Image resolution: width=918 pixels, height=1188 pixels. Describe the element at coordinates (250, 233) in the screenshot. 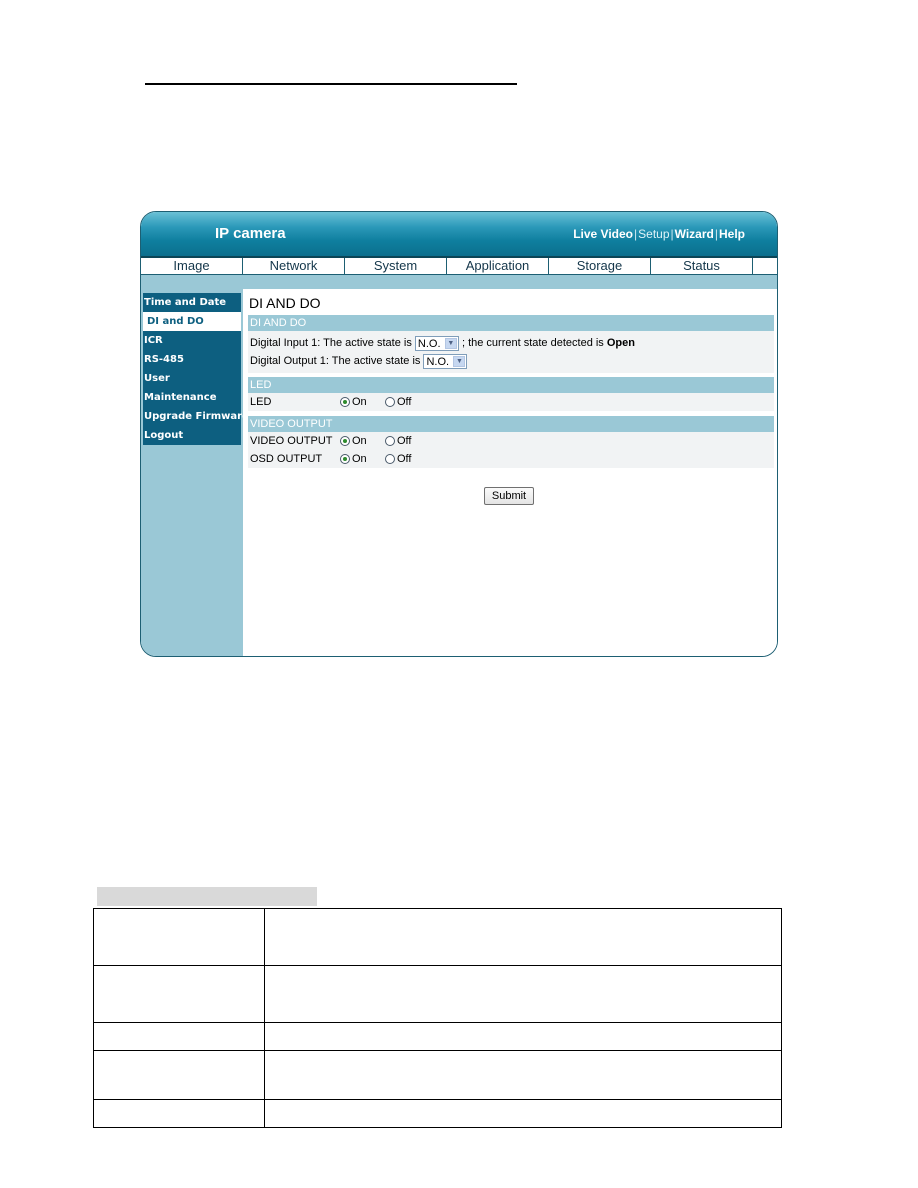

I see `camera-title: IP camera` at that location.